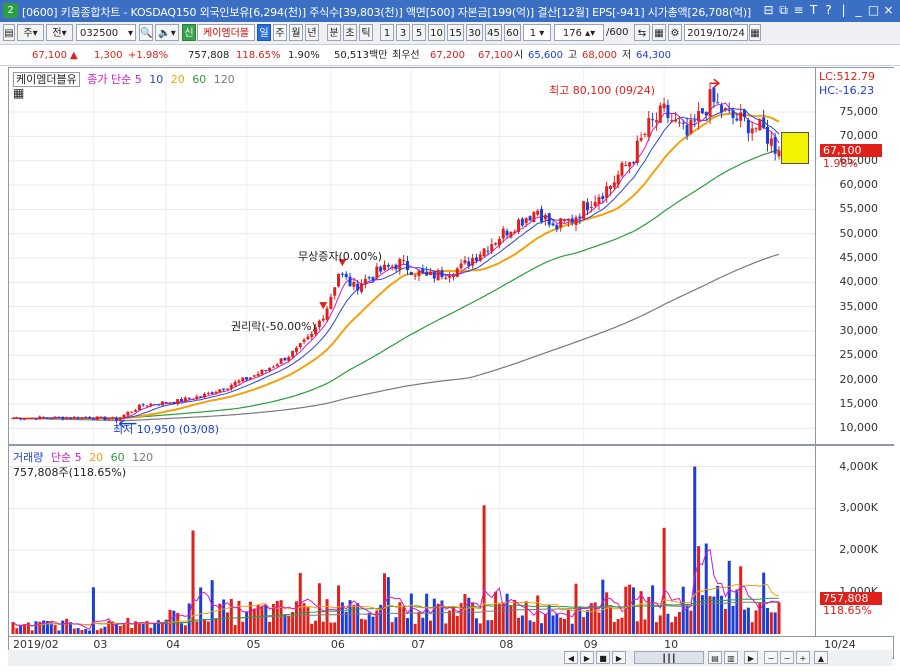 The height and width of the screenshot is (672, 900). Describe the element at coordinates (366, 32) in the screenshot. I see `tab-tick: 틱` at that location.